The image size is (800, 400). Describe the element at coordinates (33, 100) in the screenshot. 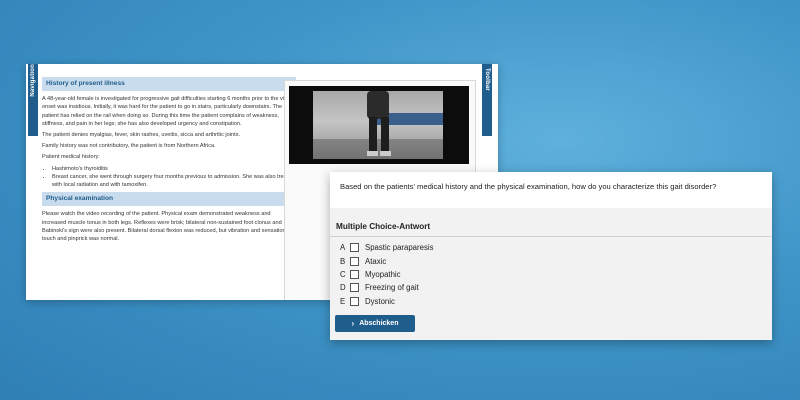

I see `navigation-tab: Navigation` at that location.